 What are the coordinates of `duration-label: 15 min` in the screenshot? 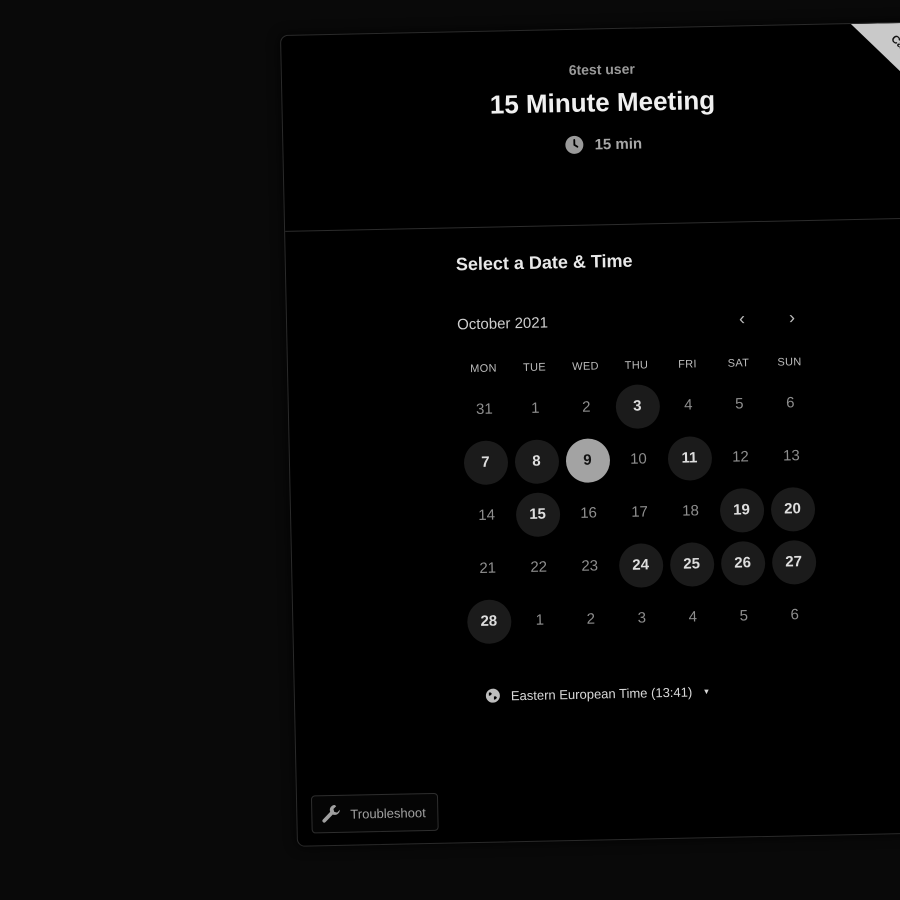 It's located at (618, 143).